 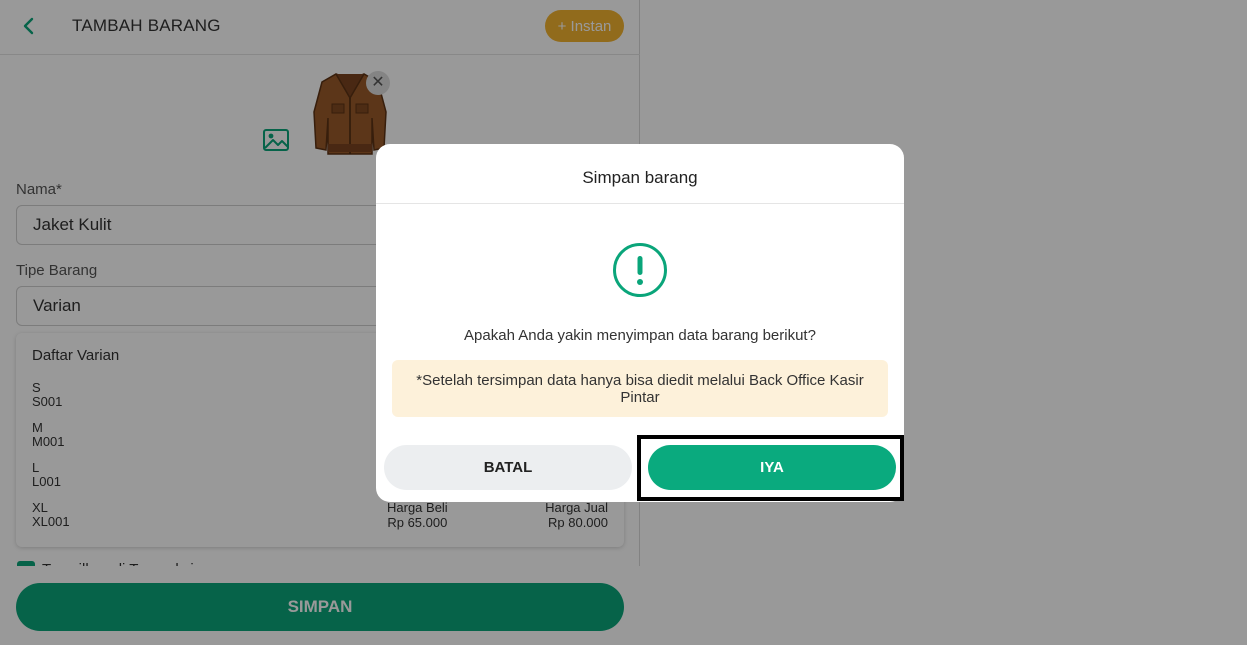 What do you see at coordinates (508, 467) in the screenshot?
I see `cancel-button: BATAL` at bounding box center [508, 467].